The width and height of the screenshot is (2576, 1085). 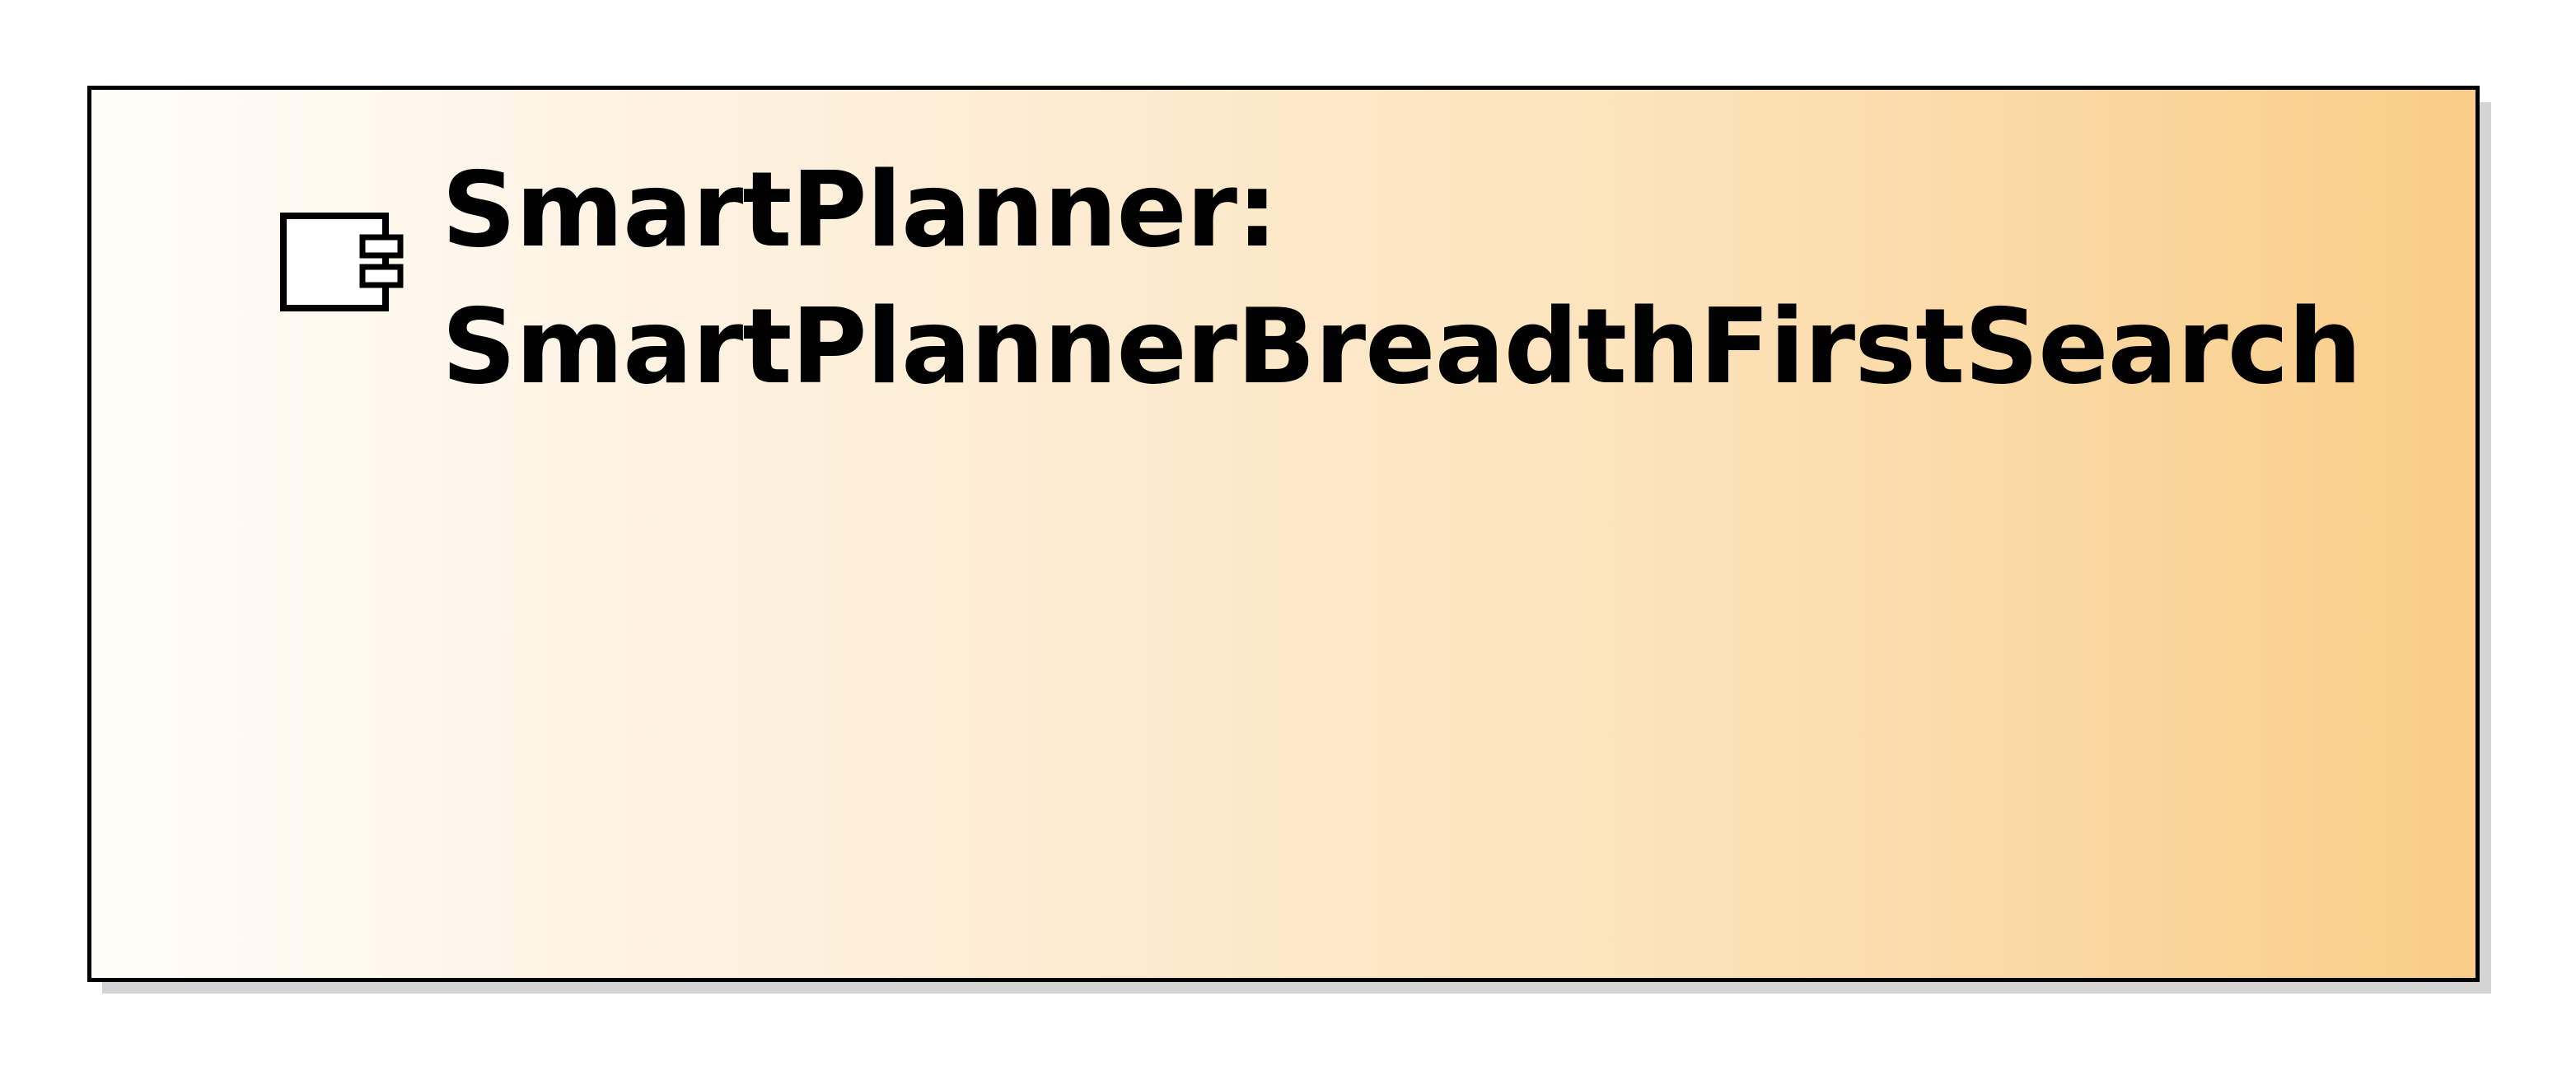 What do you see at coordinates (342, 262) in the screenshot?
I see `component-icon` at bounding box center [342, 262].